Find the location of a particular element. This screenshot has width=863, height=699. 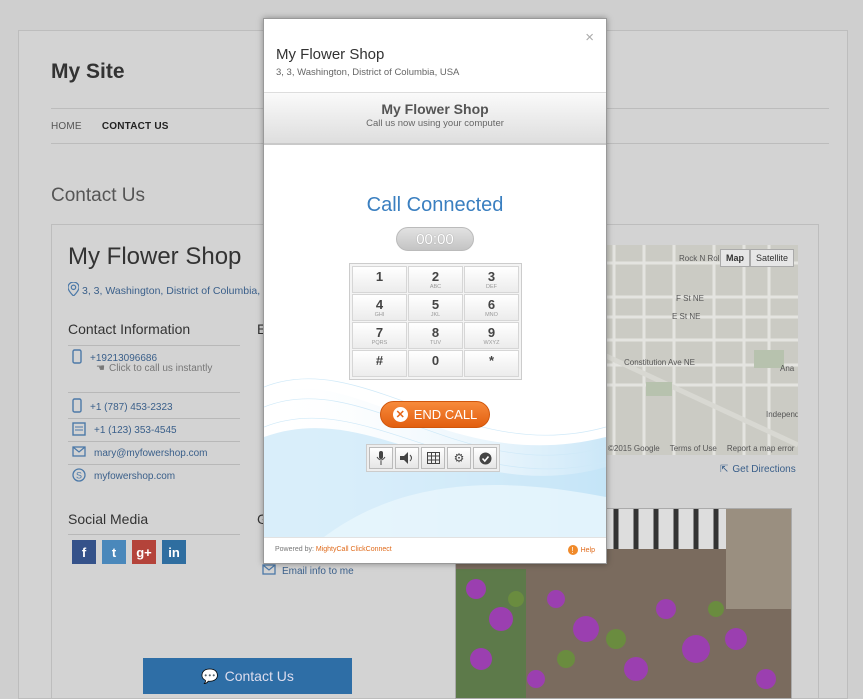

keypad-key: # is located at coordinates (379, 363).